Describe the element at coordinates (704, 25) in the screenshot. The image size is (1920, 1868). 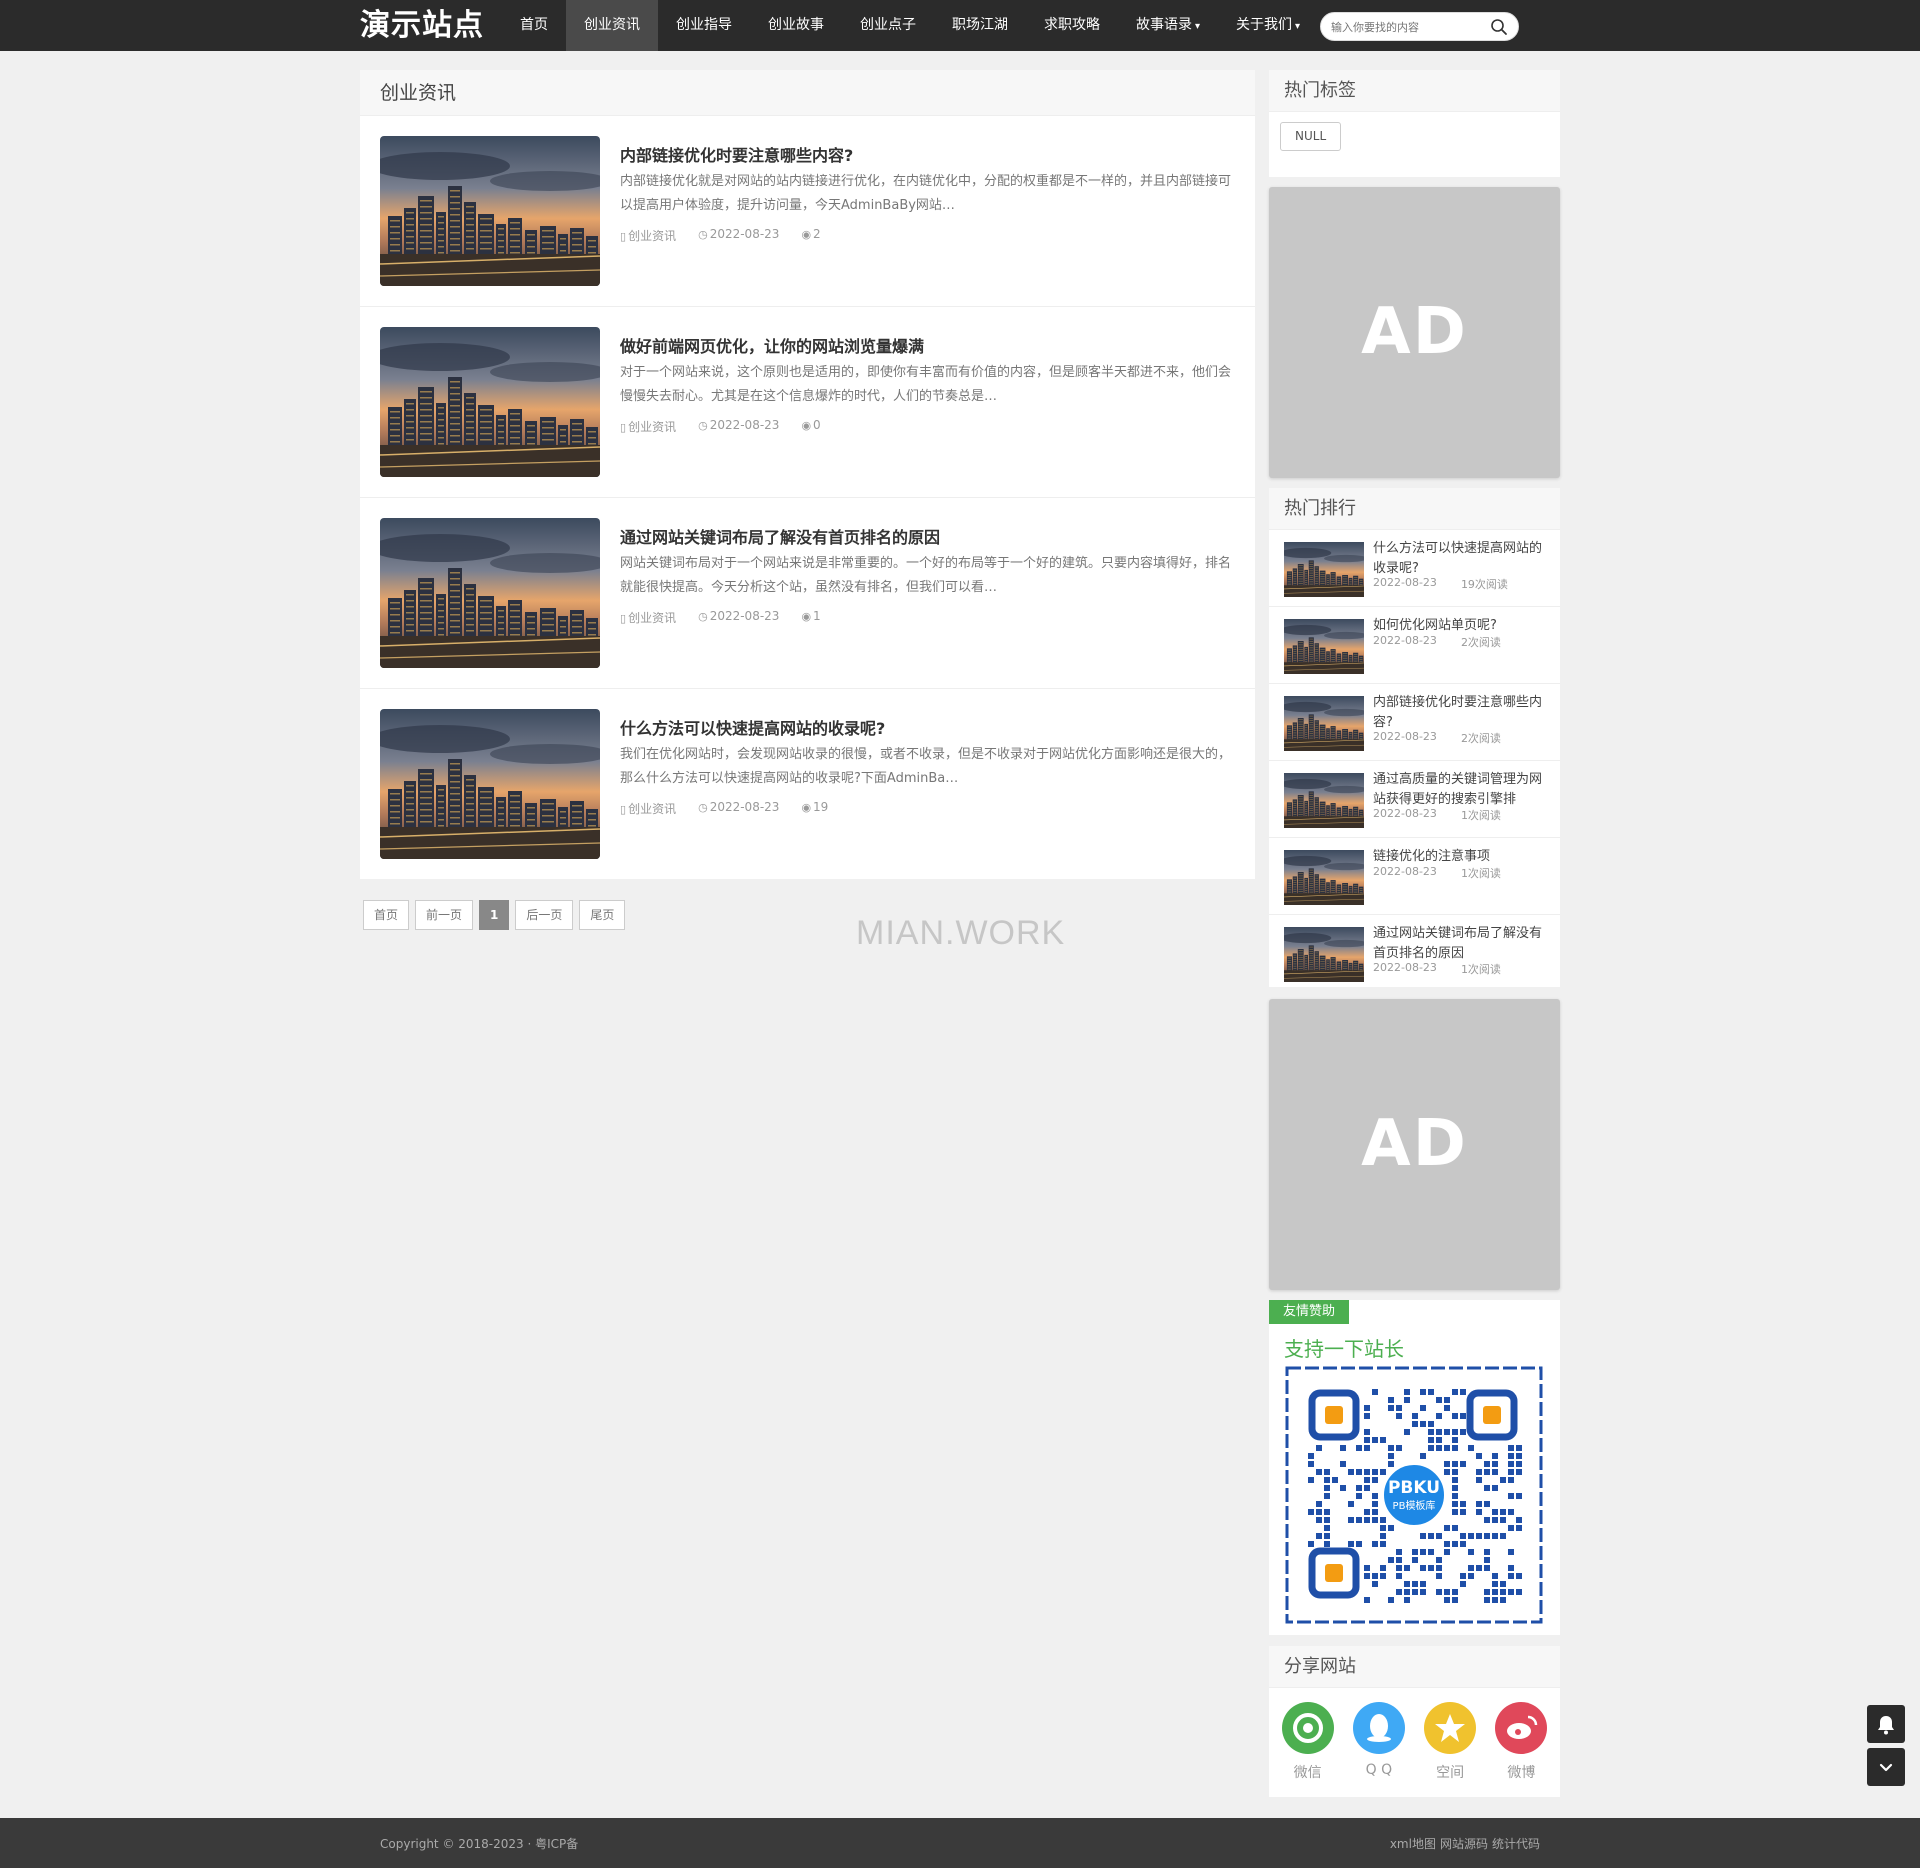
I see `nav-item-3: 创业指导` at that location.